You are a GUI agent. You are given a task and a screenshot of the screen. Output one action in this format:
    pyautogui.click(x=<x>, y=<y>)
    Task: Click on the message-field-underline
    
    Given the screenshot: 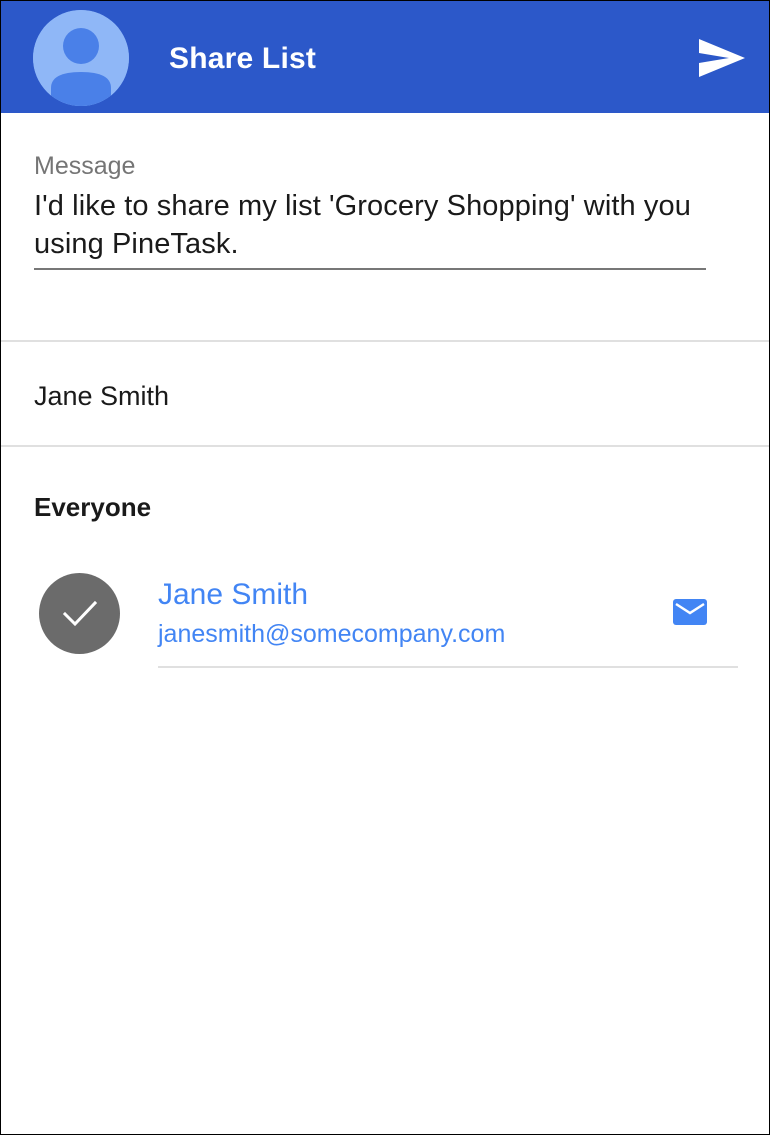 What is the action you would take?
    pyautogui.click(x=370, y=269)
    